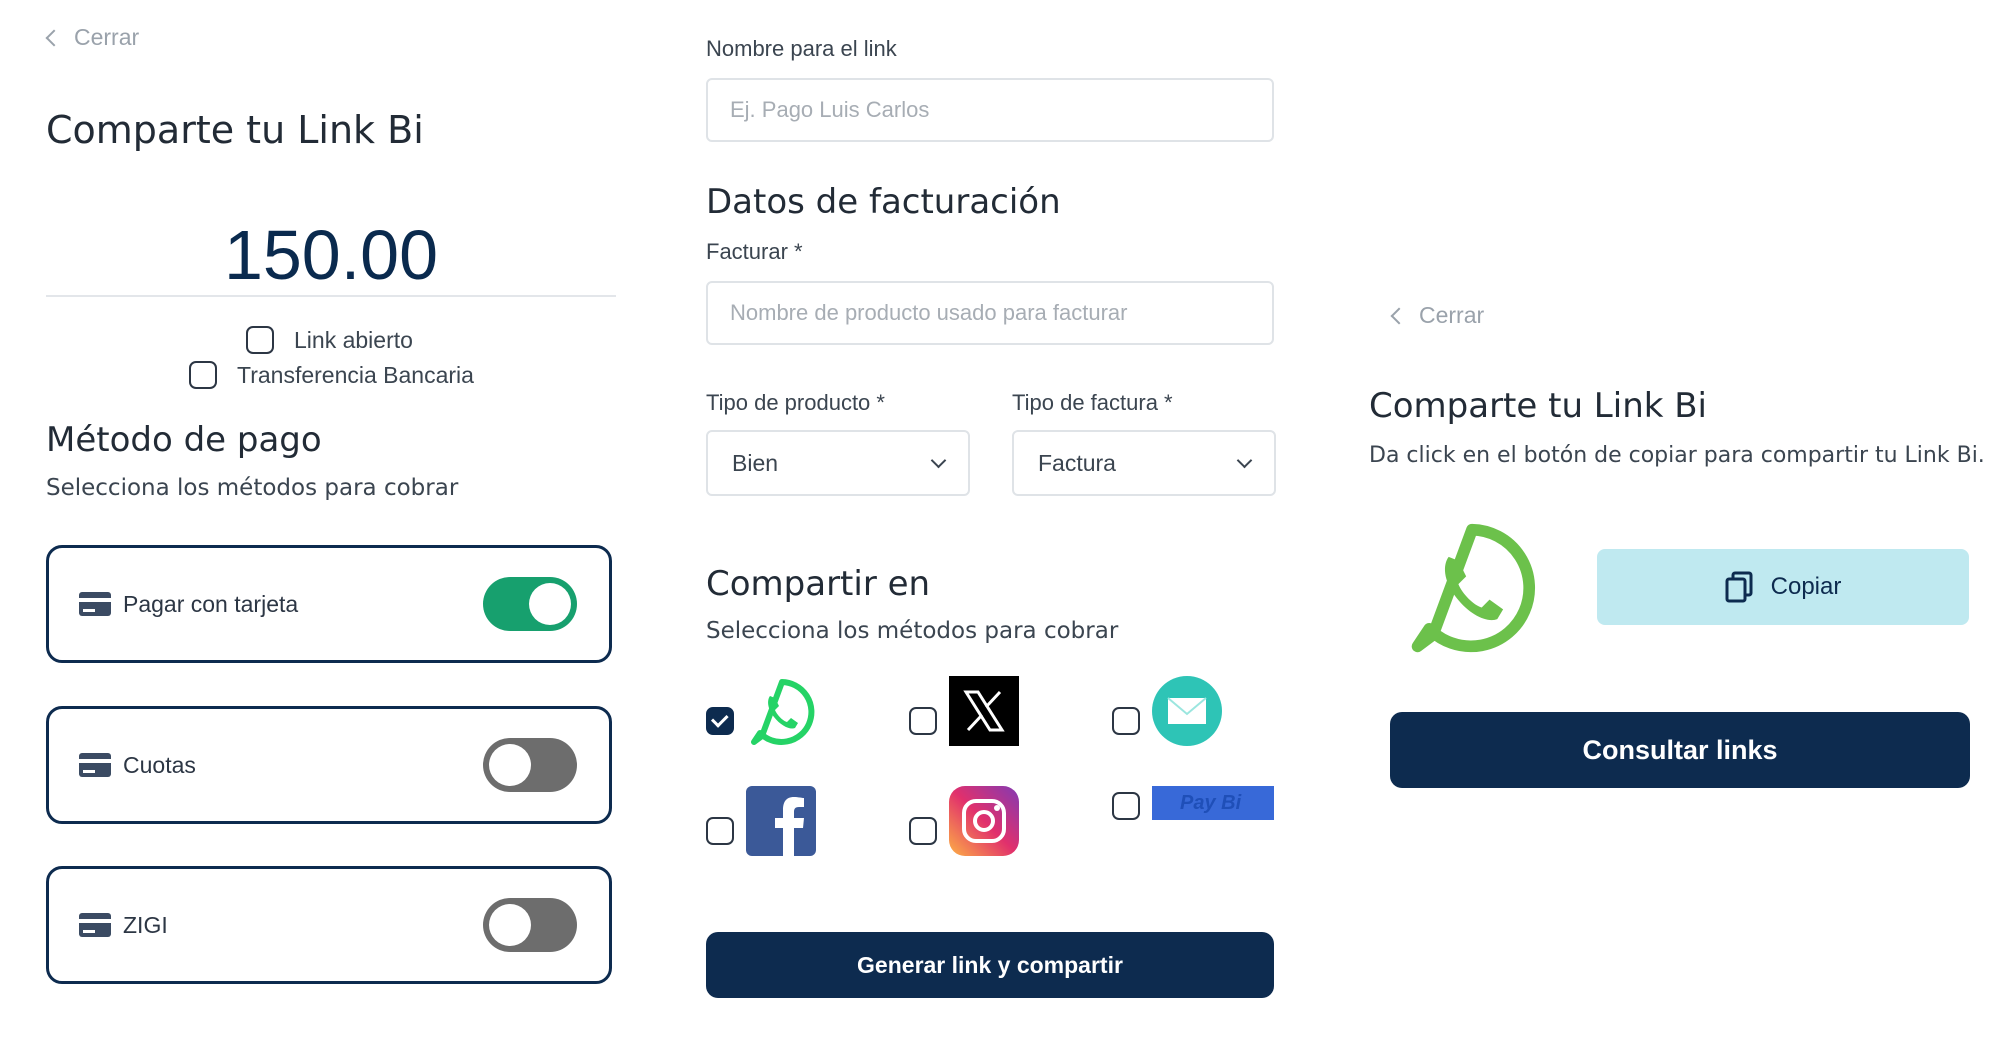  I want to click on link-name-input, so click(990, 110).